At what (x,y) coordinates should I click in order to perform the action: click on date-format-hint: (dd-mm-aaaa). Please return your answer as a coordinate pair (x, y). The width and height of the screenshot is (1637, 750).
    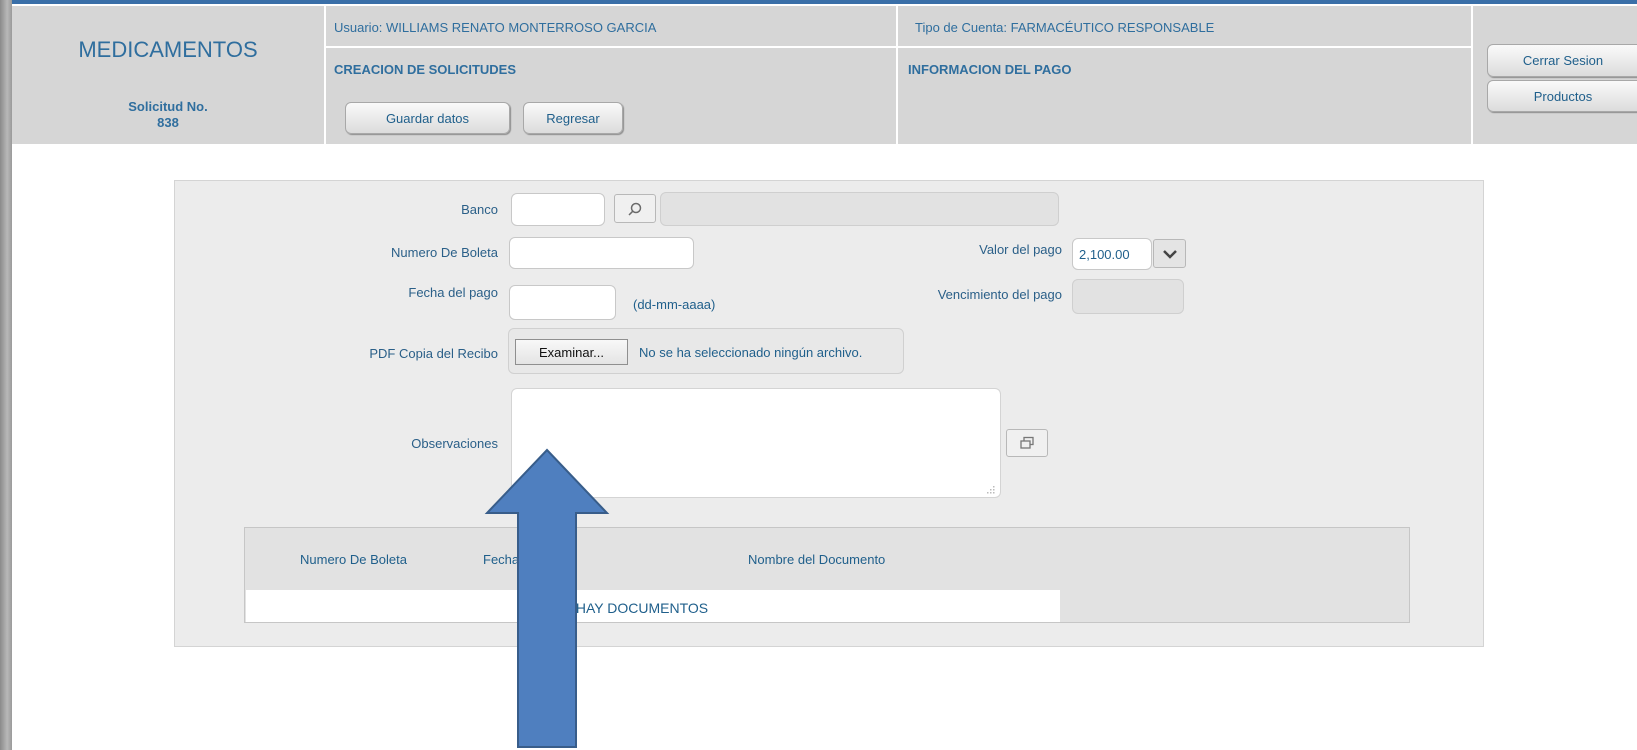
    Looking at the image, I should click on (674, 304).